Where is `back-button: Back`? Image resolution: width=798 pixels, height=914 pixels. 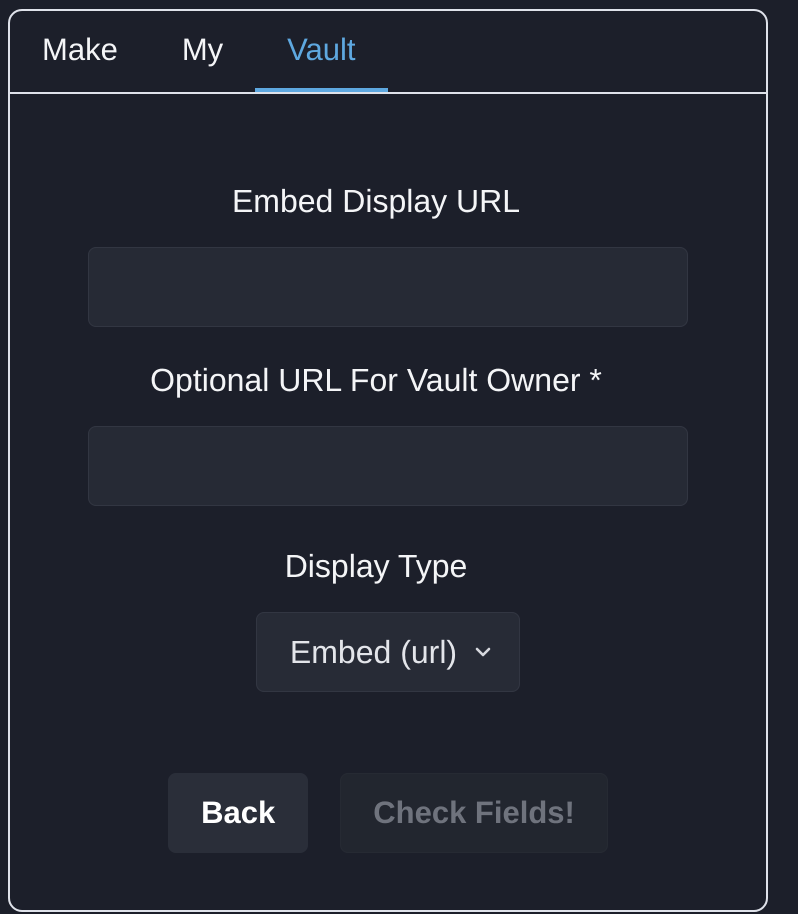
back-button: Back is located at coordinates (238, 813).